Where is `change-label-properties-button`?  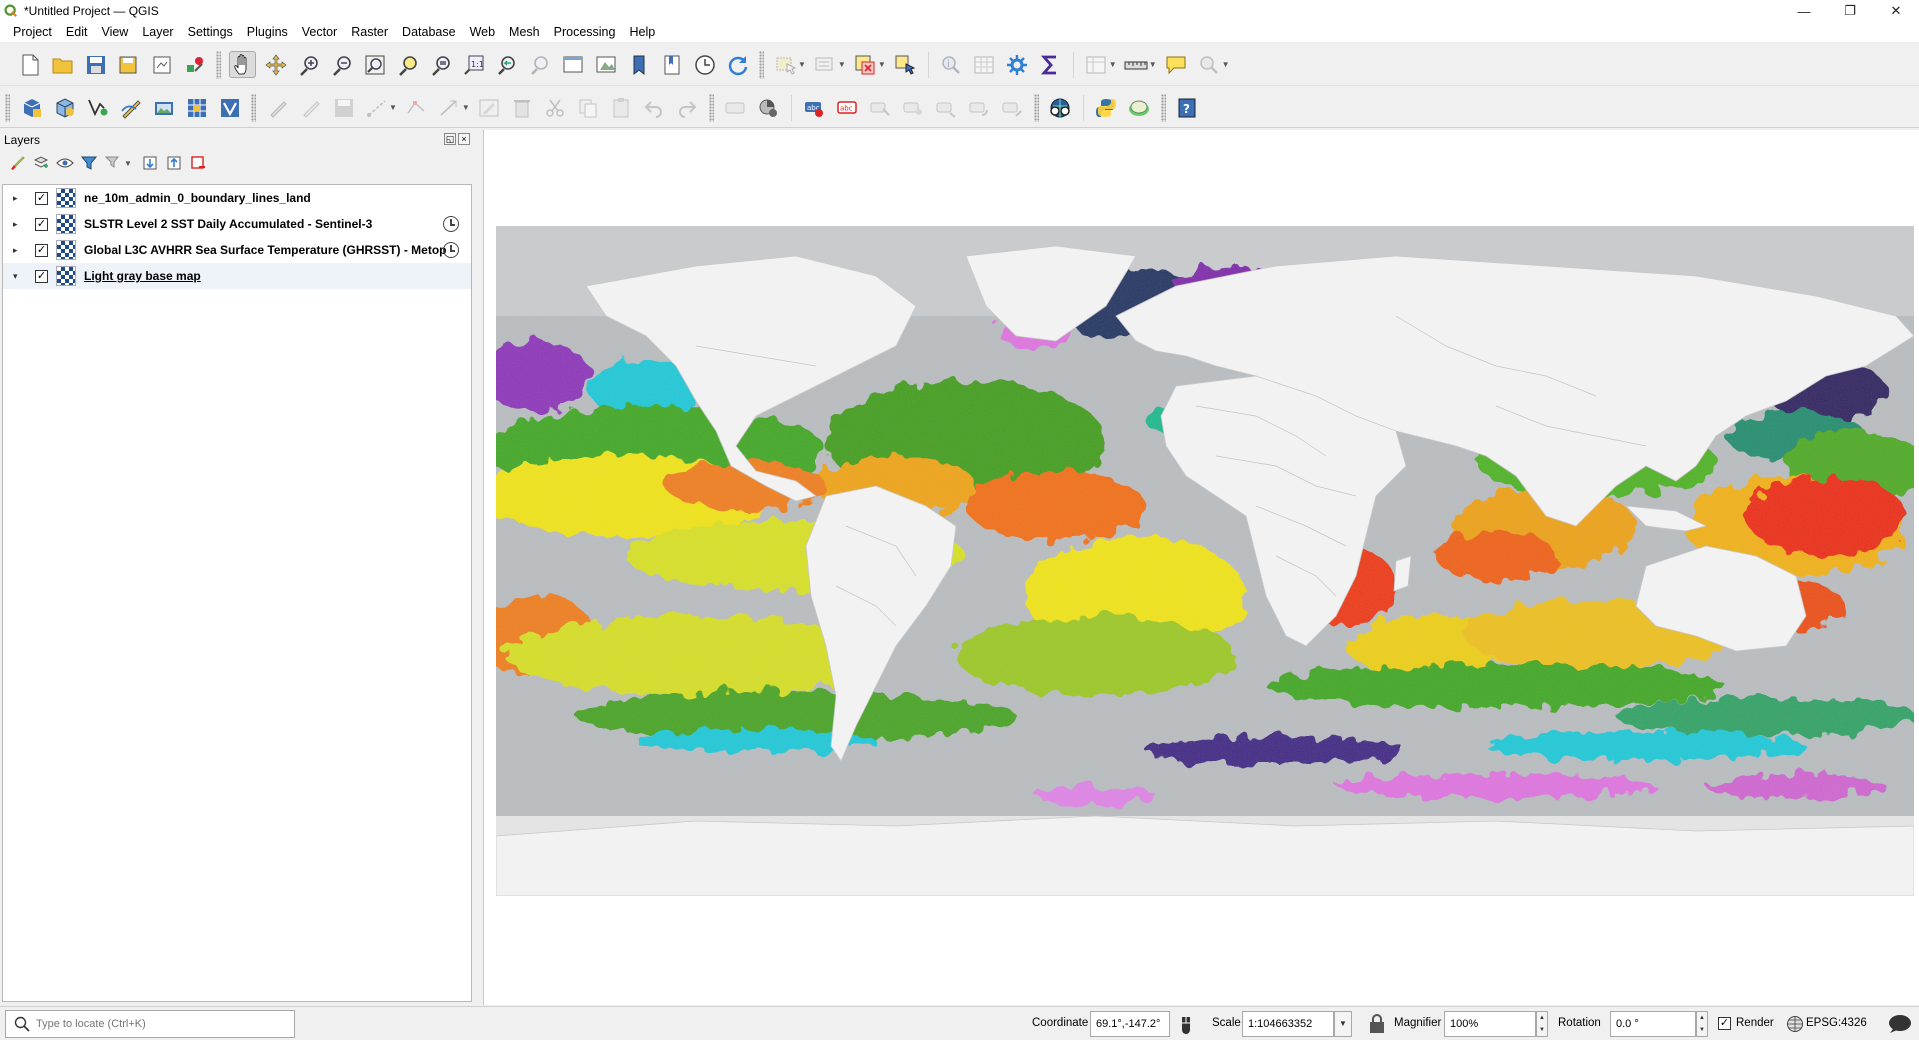 change-label-properties-button is located at coordinates (1012, 107).